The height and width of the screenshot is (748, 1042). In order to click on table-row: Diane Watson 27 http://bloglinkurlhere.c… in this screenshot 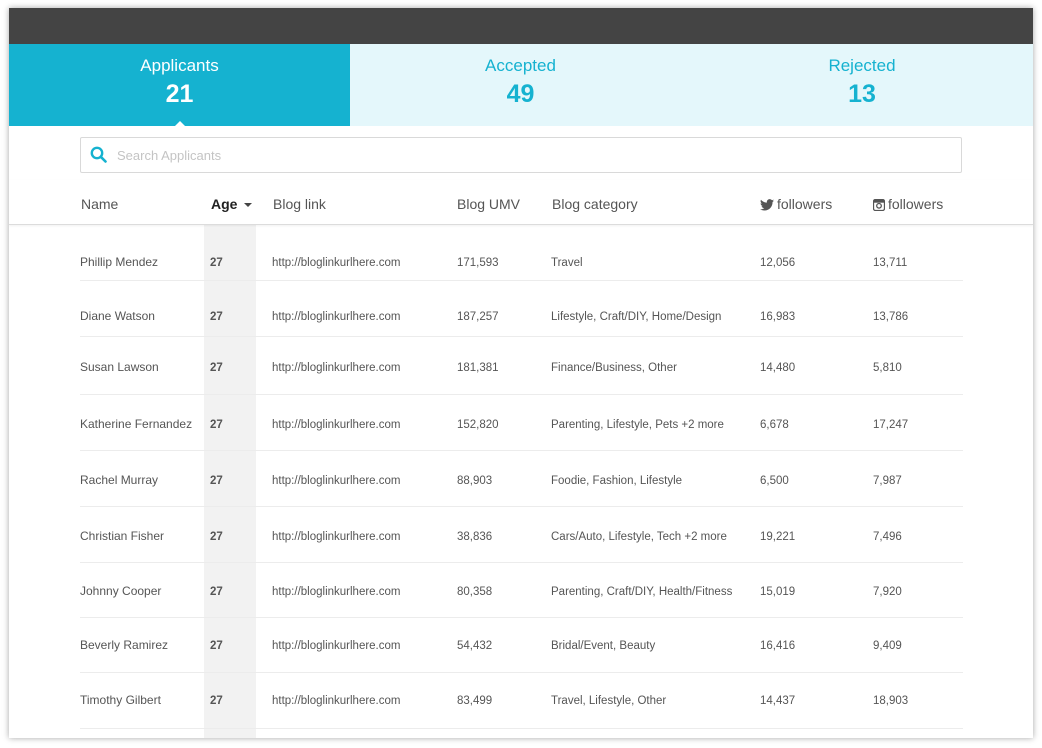, I will do `click(521, 309)`.